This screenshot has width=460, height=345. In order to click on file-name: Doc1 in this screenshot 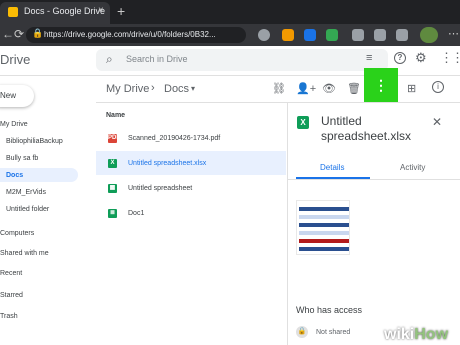, I will do `click(136, 213)`.